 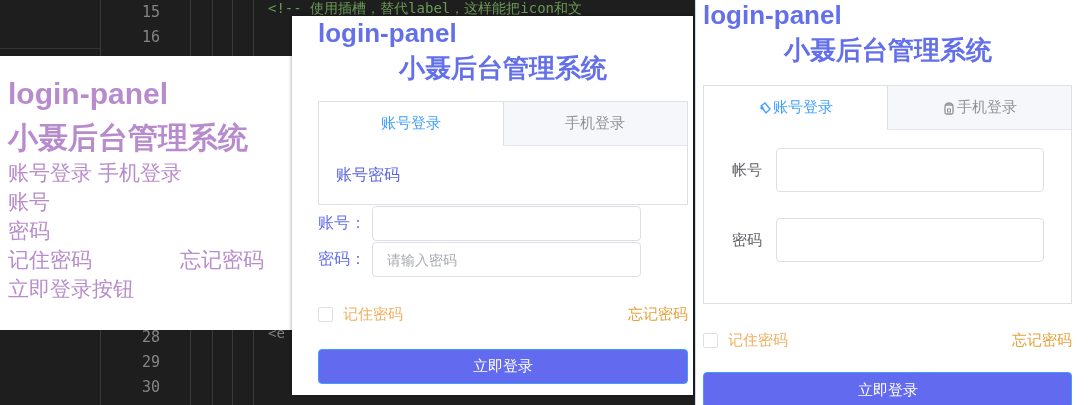 I want to click on line-number: 16, so click(x=150, y=37).